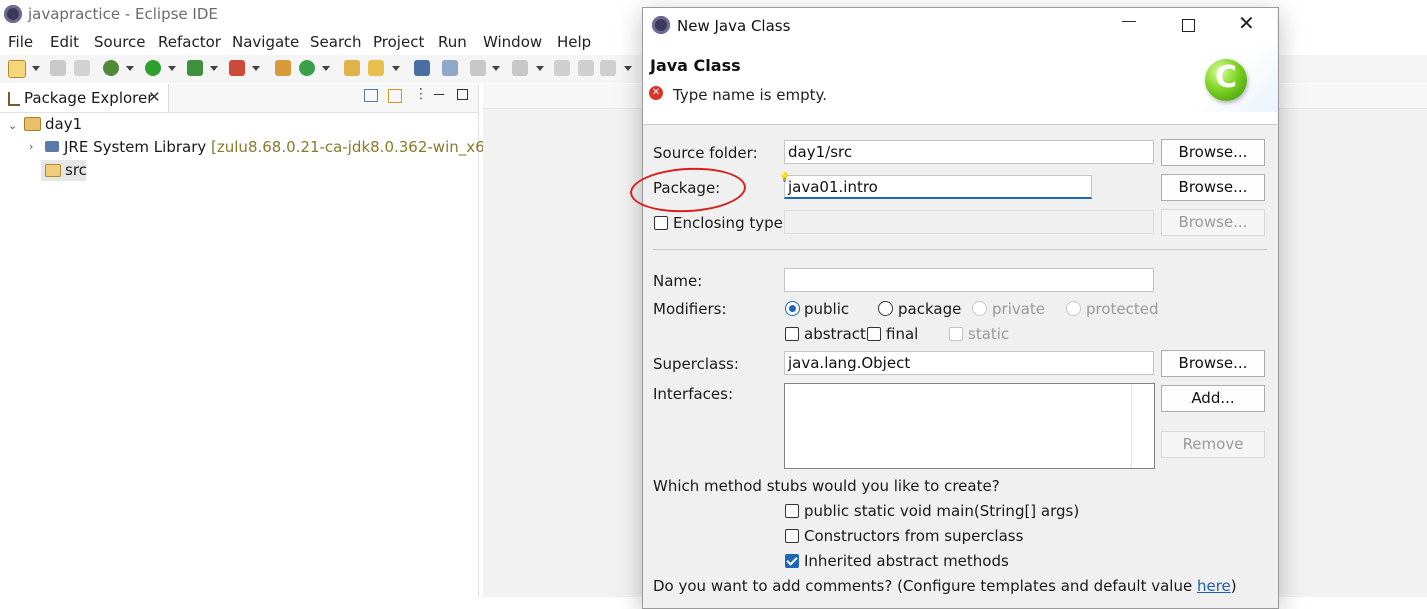 The image size is (1427, 609). What do you see at coordinates (792, 511) in the screenshot?
I see `main-method-checkbox` at bounding box center [792, 511].